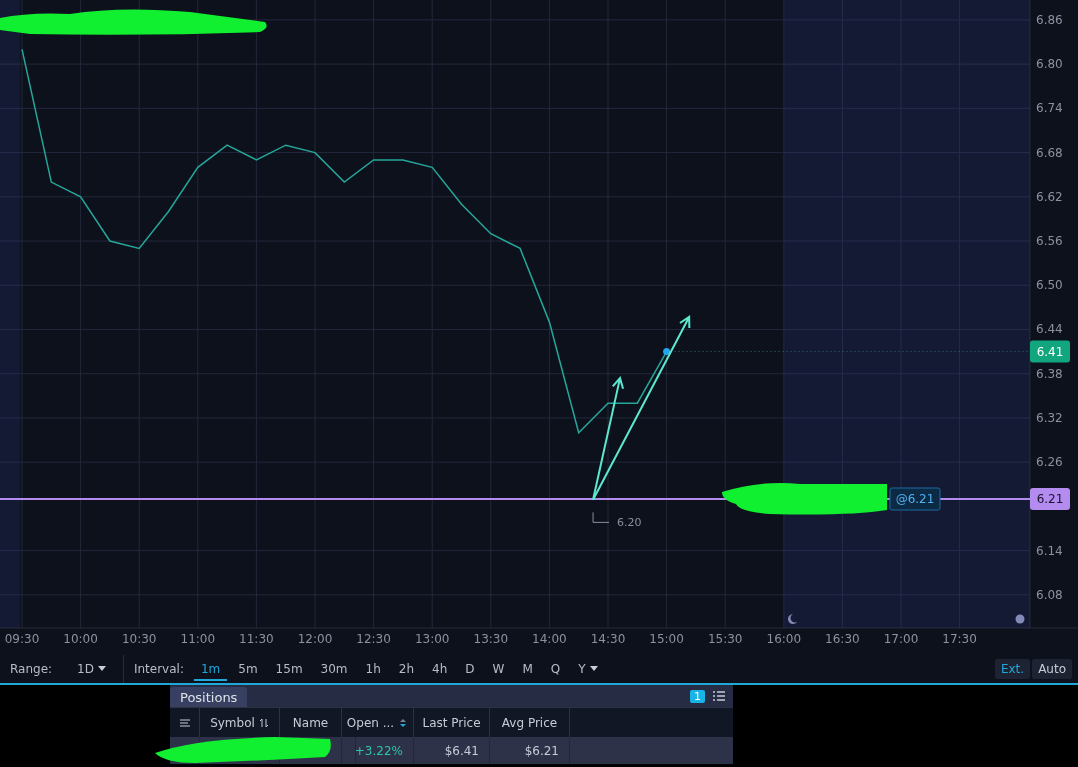 The width and height of the screenshot is (1078, 767). Describe the element at coordinates (31, 669) in the screenshot. I see `range-label: Range:` at that location.